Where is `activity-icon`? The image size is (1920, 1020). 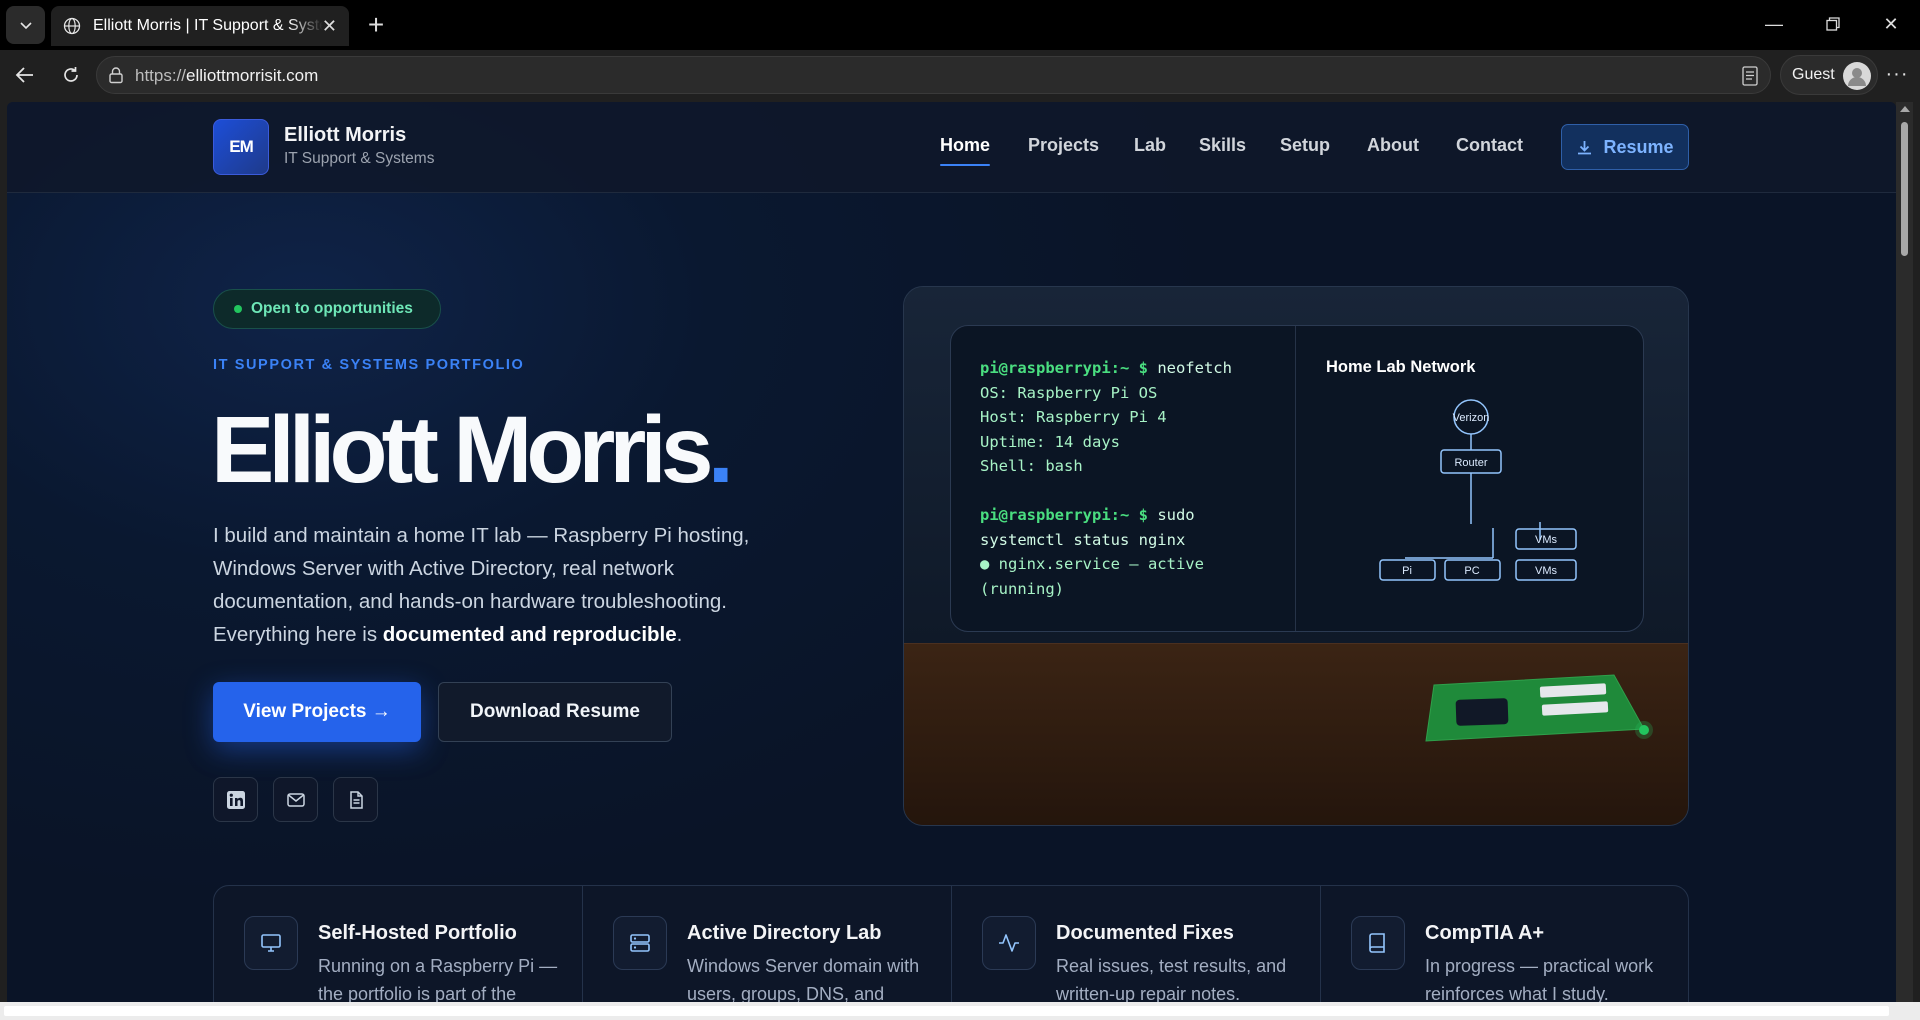 activity-icon is located at coordinates (1009, 943).